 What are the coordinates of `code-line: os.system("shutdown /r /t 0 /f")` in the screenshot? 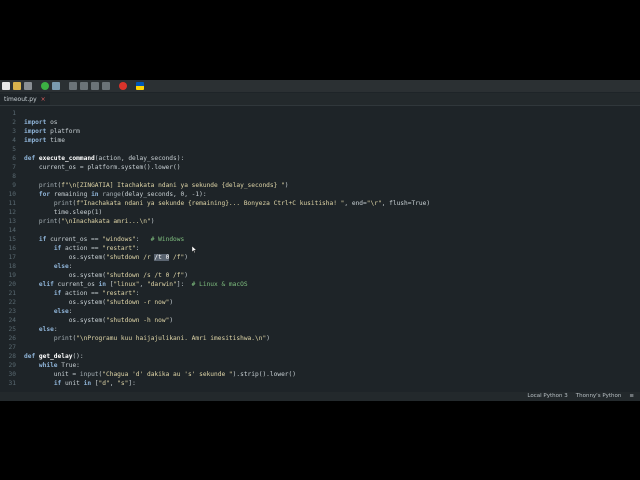 It's located at (106, 257).